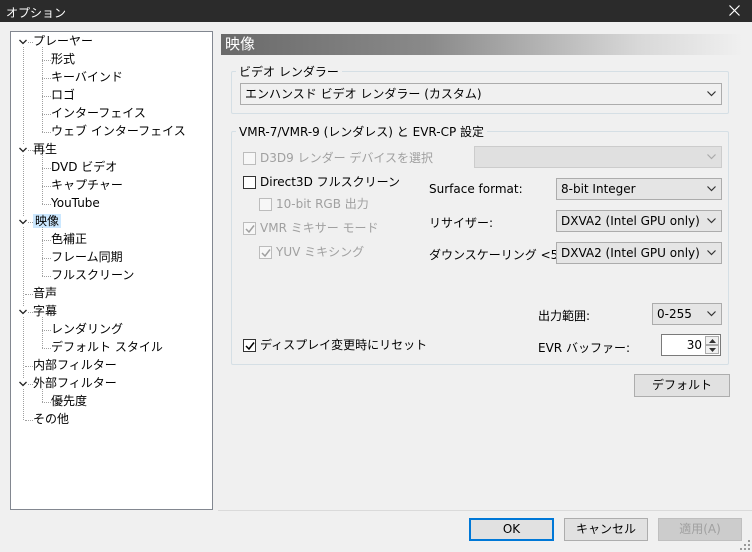 The width and height of the screenshot is (752, 552). Describe the element at coordinates (745, 545) in the screenshot. I see `resize-grip-icon` at that location.